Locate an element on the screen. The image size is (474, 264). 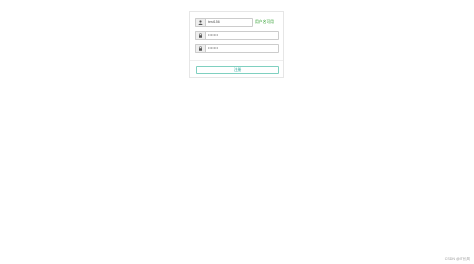
password-input: ••••••• is located at coordinates (242, 35).